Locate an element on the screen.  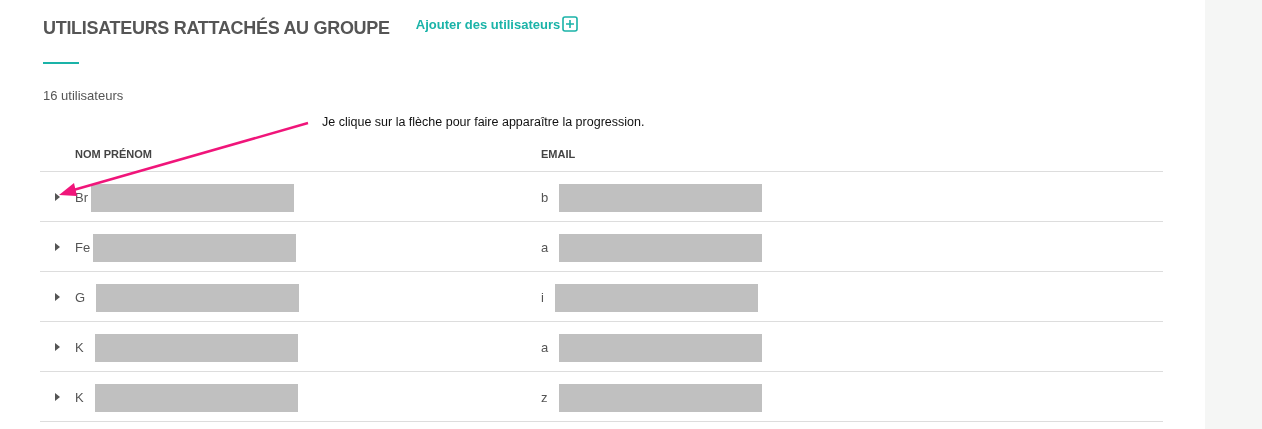
user-count: 16 utilisateurs is located at coordinates (84, 95).